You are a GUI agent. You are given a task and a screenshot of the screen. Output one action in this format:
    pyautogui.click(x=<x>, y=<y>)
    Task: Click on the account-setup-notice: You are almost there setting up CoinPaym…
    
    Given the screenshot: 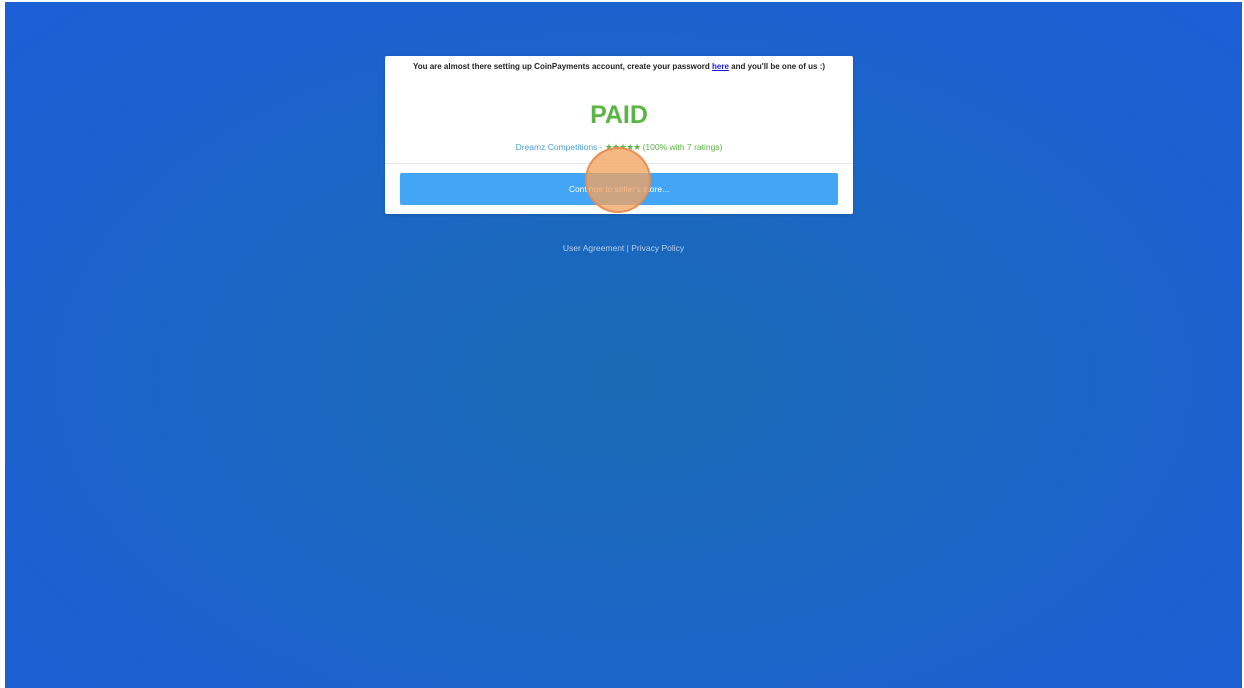 What is the action you would take?
    pyautogui.click(x=619, y=66)
    